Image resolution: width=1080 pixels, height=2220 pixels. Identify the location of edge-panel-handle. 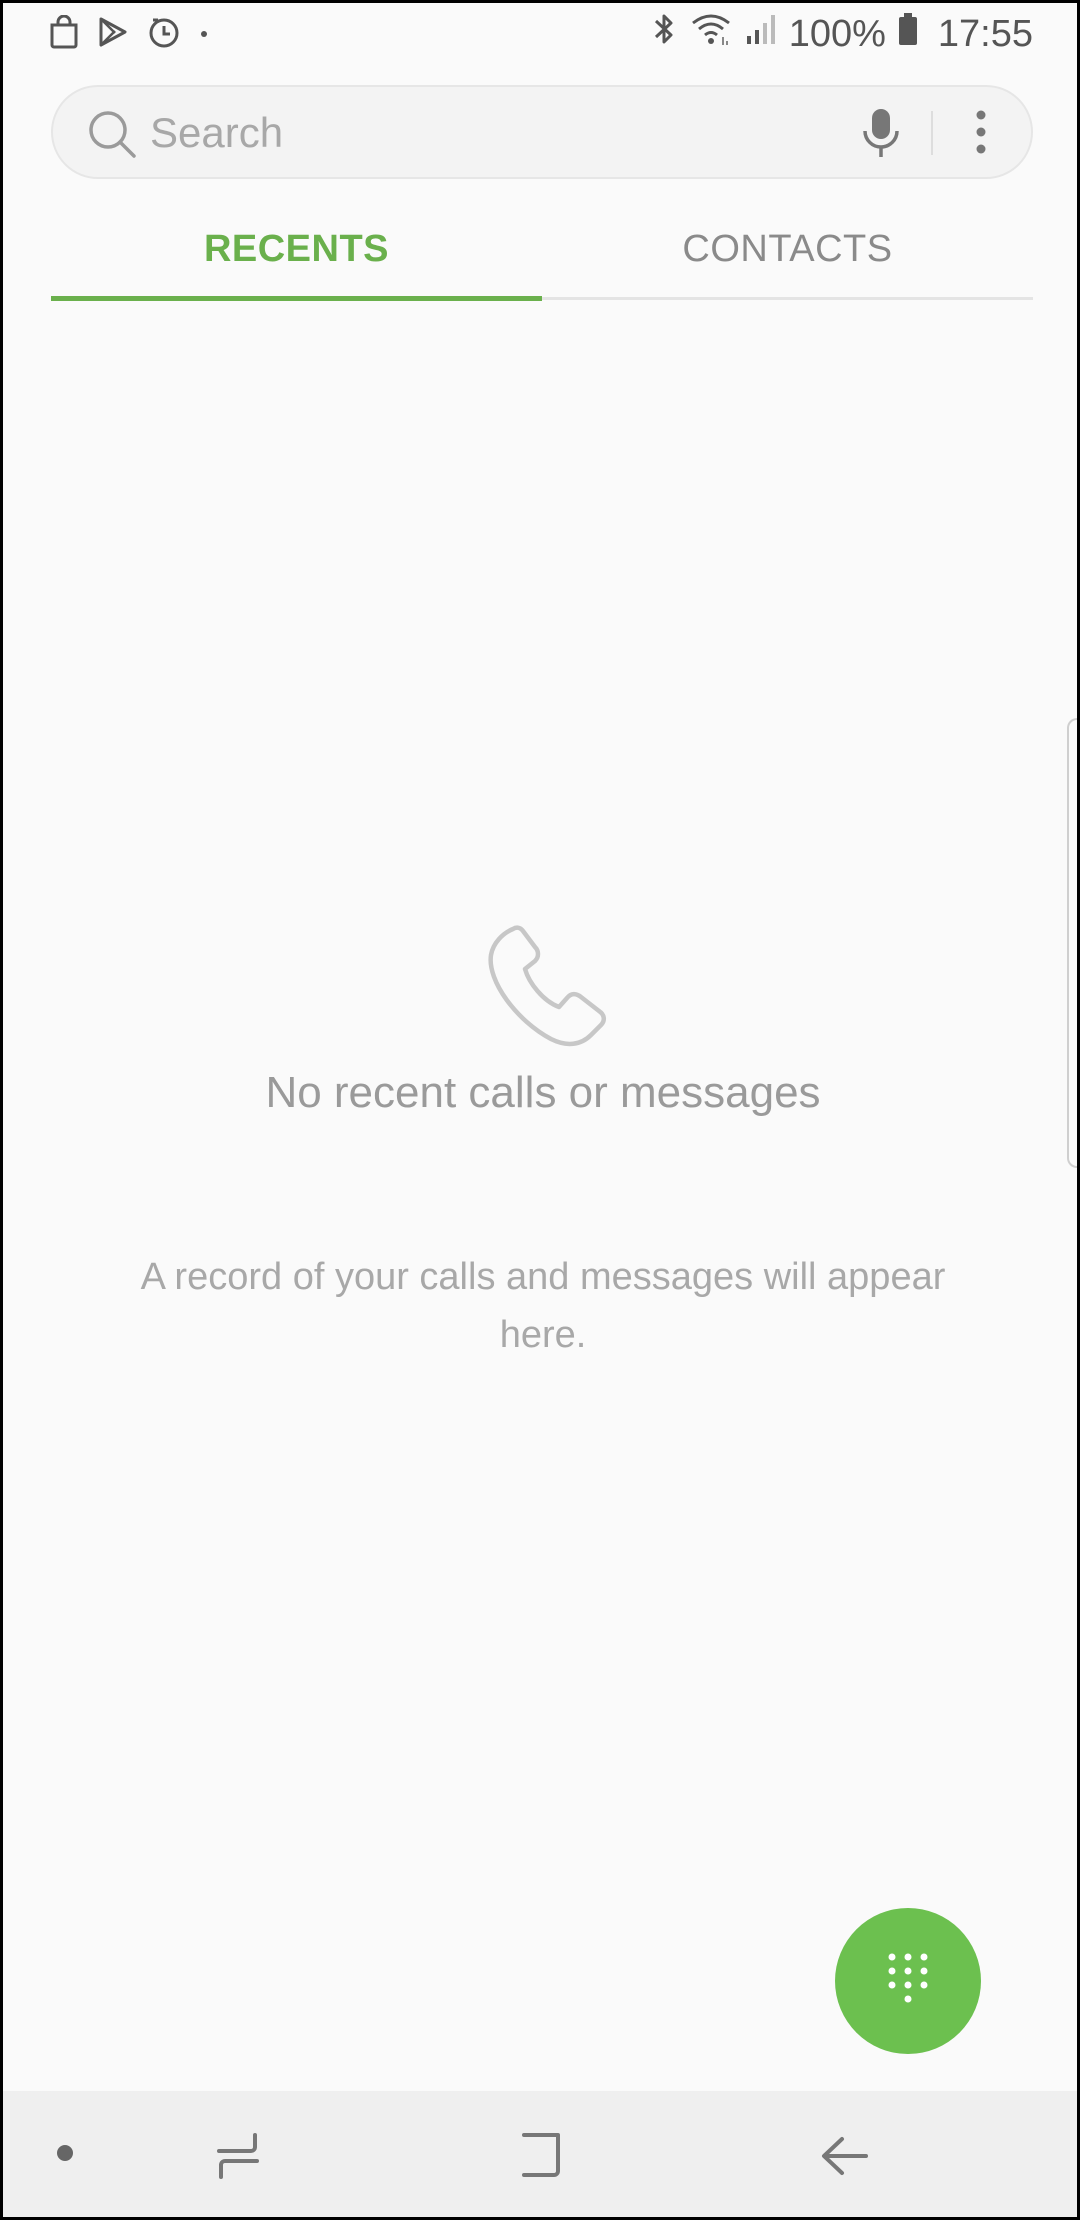
(1072, 943).